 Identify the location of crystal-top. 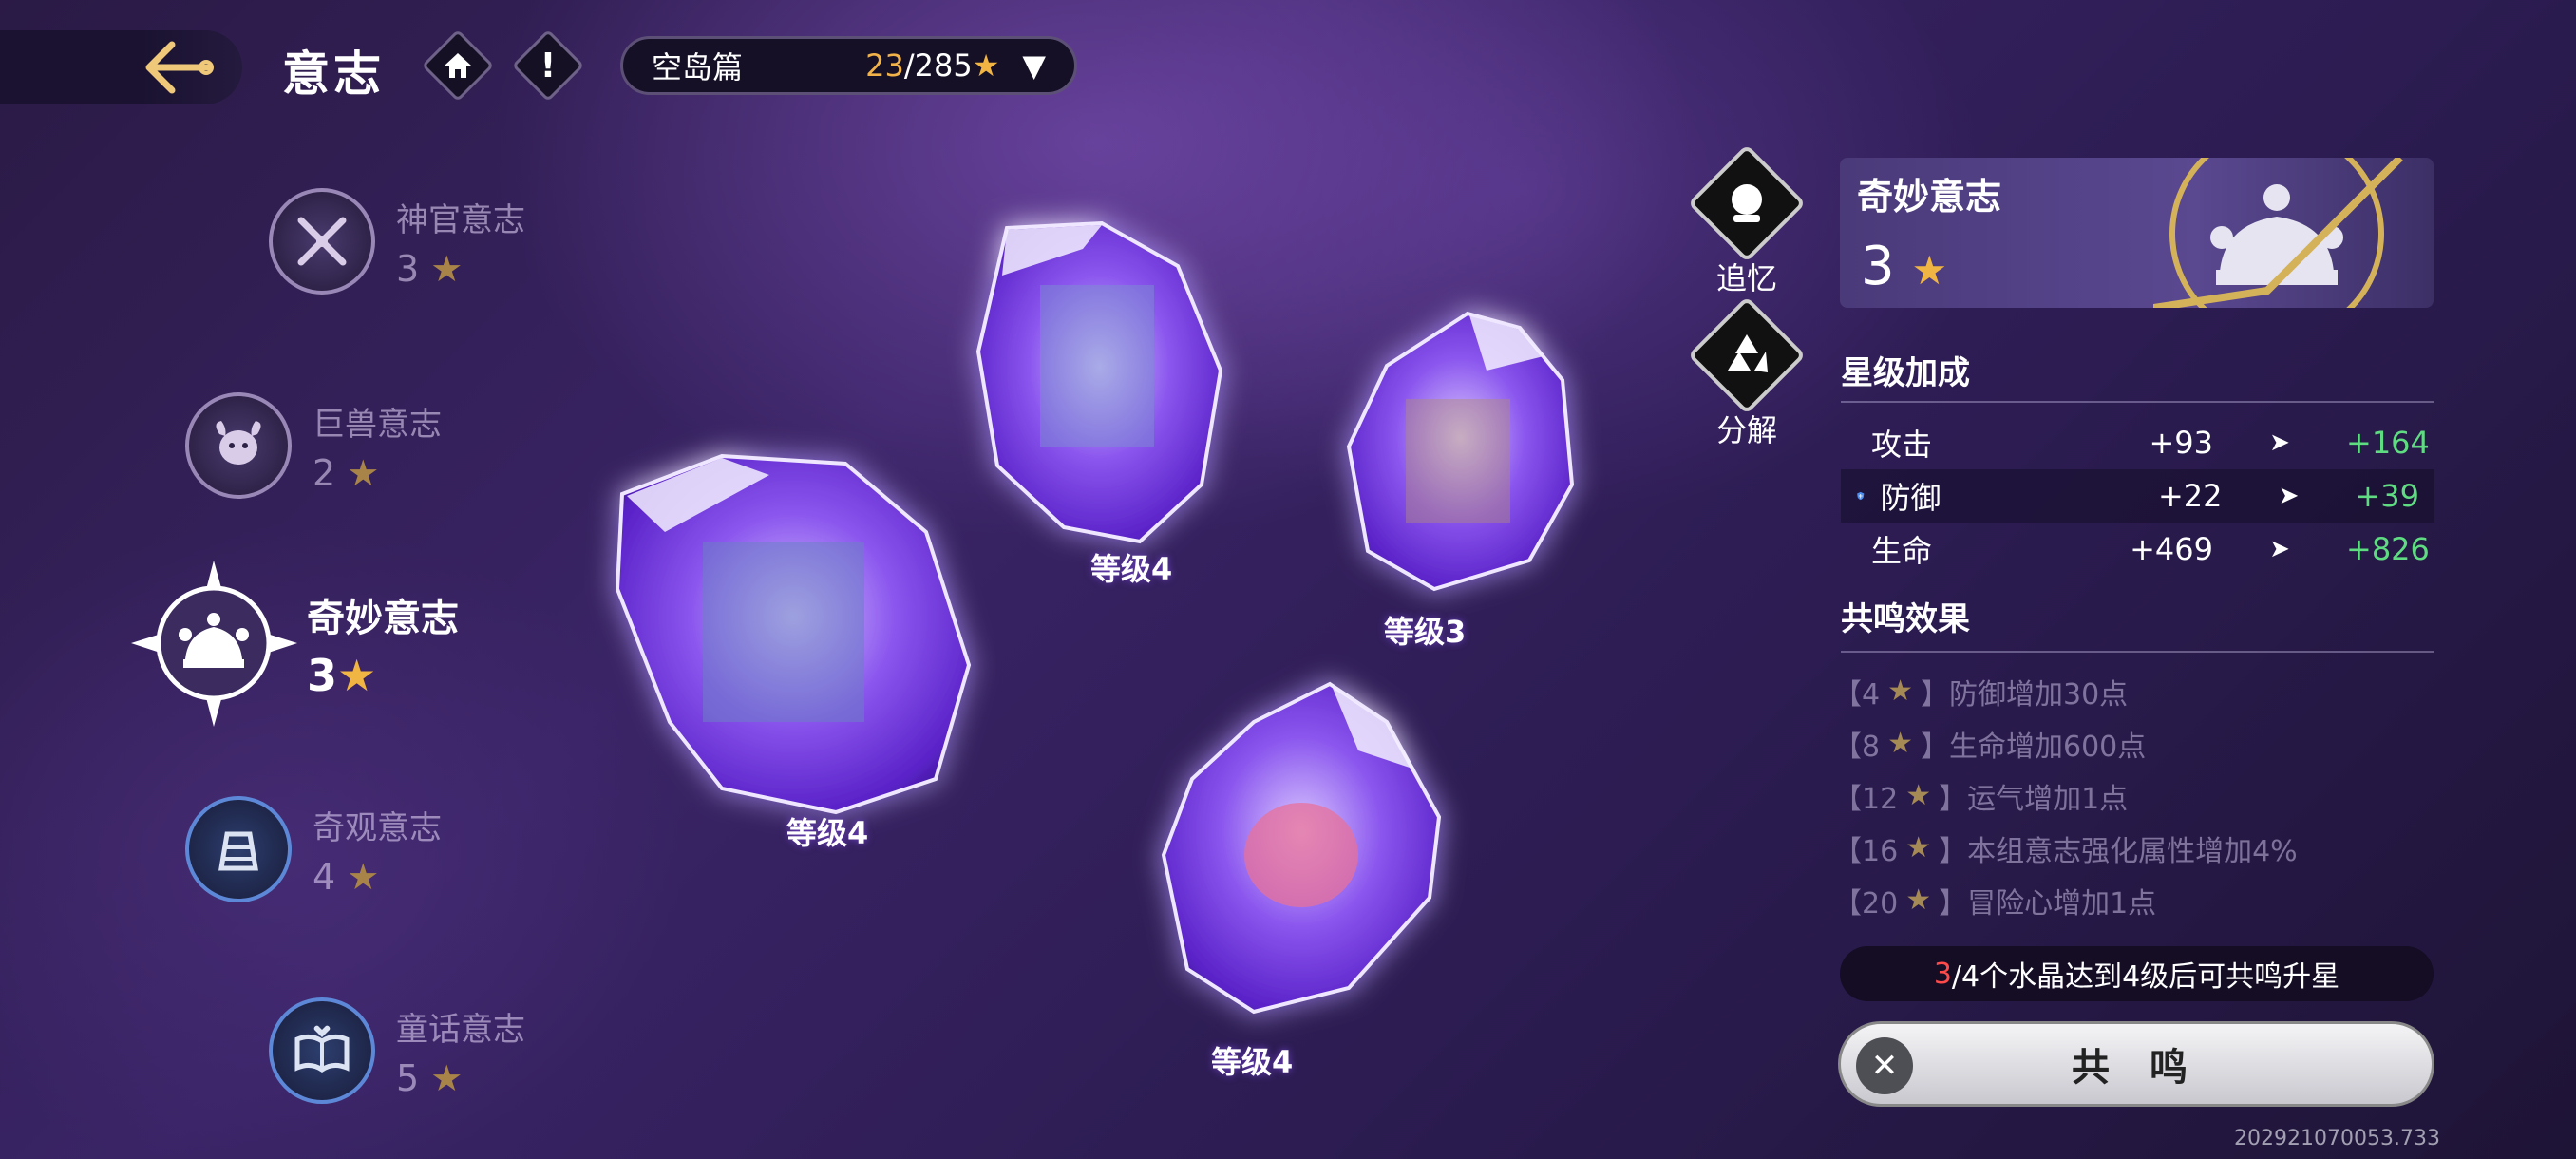
(1099, 382).